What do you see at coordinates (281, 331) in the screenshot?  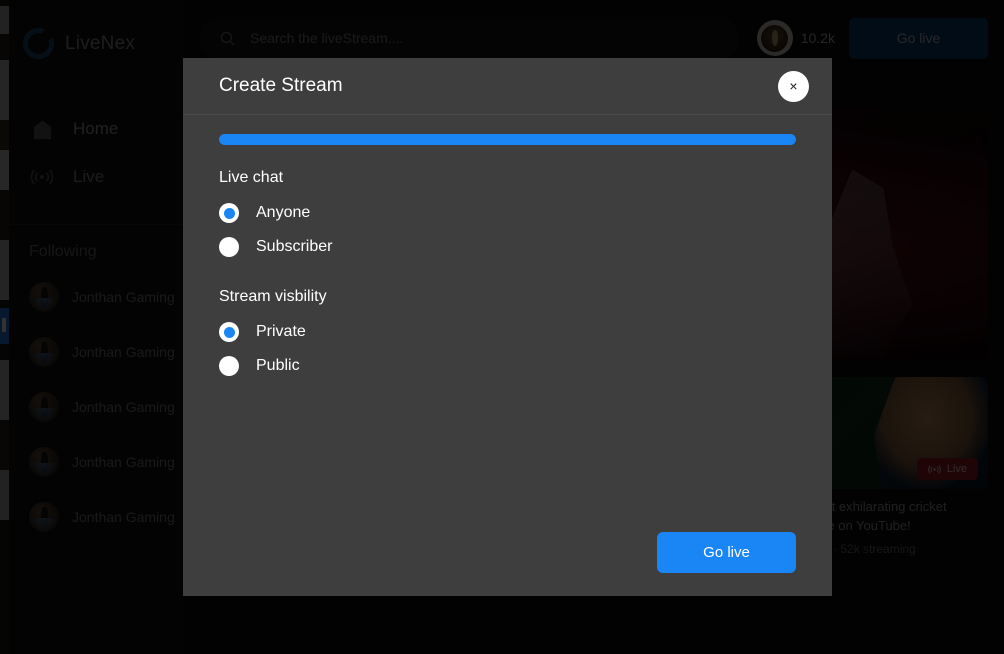 I see `radio-label: Private` at bounding box center [281, 331].